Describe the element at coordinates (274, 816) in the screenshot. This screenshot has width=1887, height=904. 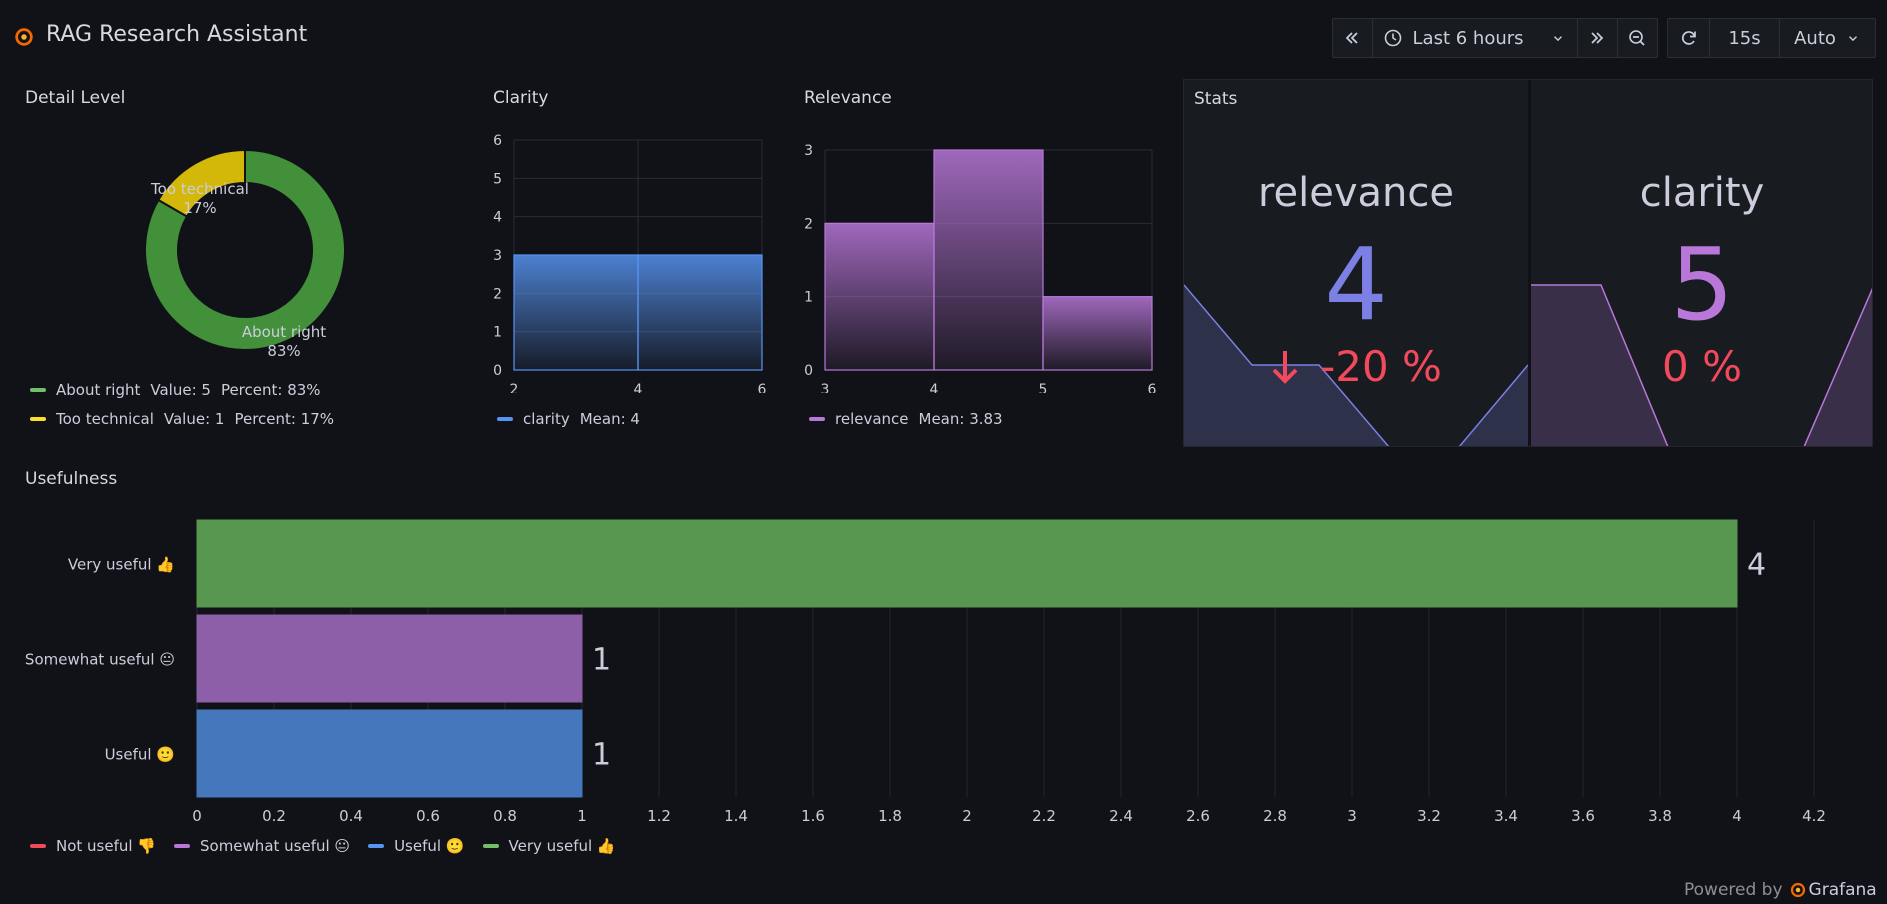
I see `x-tick-label: 0.2` at that location.